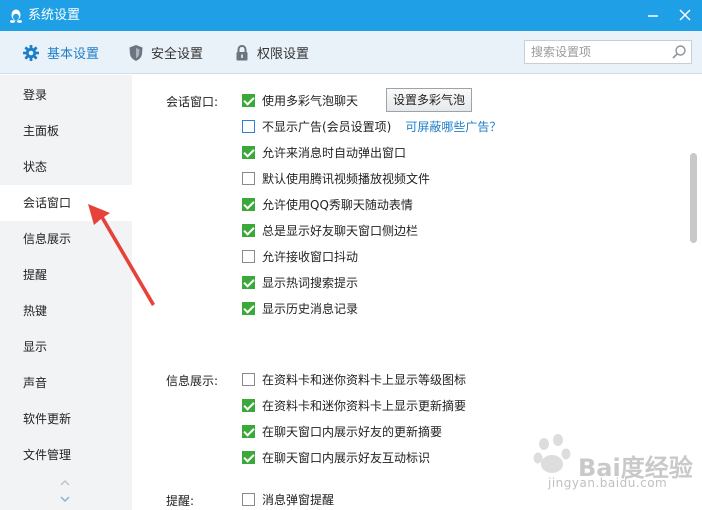 This screenshot has height=510, width=702. I want to click on sidebar-item-display: 显示, so click(66, 347).